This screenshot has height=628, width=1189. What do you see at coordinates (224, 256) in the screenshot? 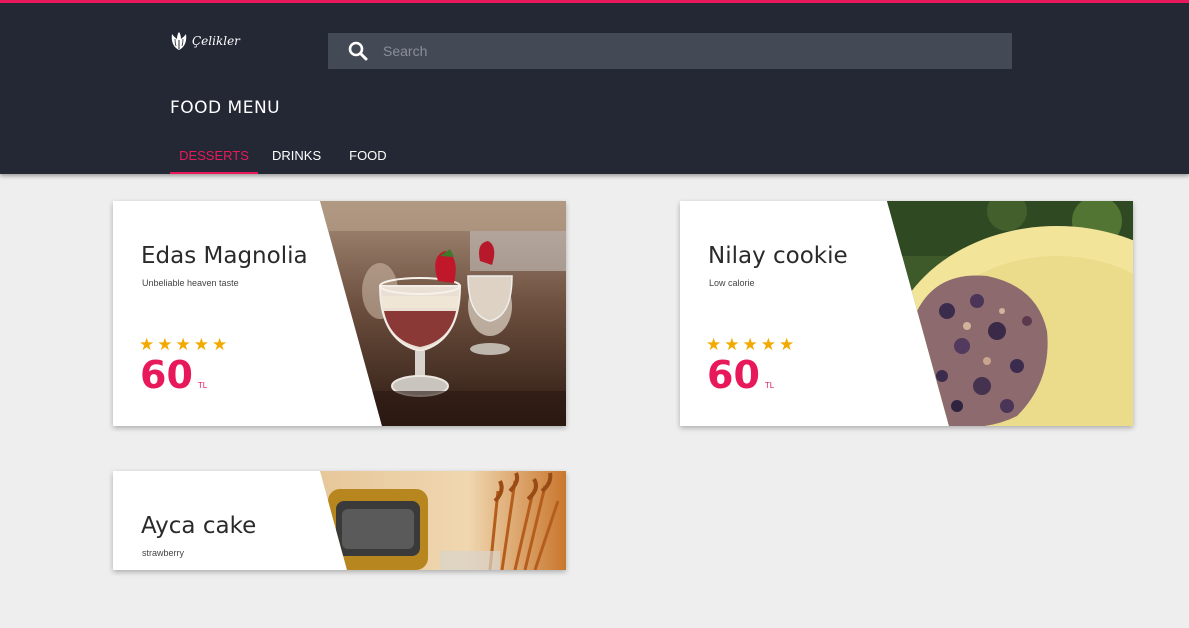
I see `item-name: Edas Magnolia` at bounding box center [224, 256].